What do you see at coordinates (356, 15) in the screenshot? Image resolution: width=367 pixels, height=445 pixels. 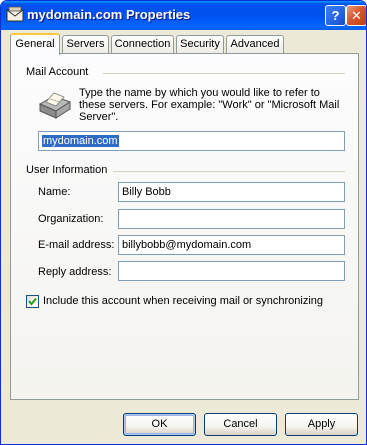 I see `close-button: ✕` at bounding box center [356, 15].